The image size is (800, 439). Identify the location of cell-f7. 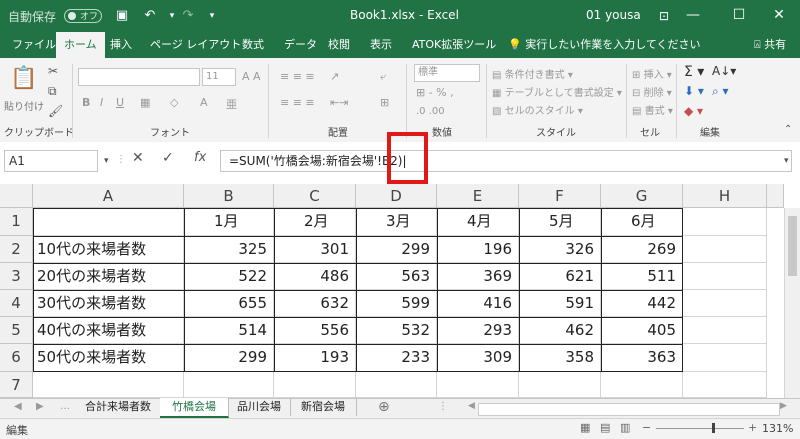
(560, 385).